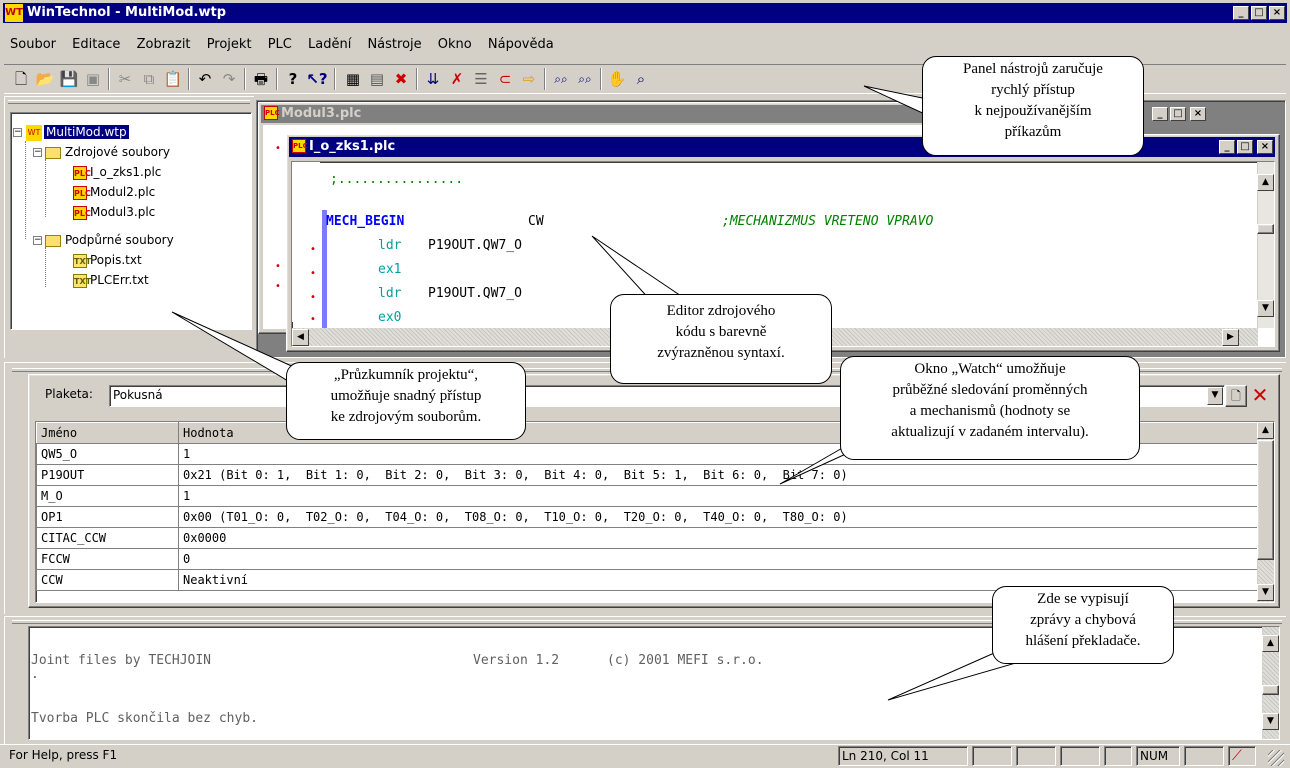  What do you see at coordinates (394, 44) in the screenshot?
I see `menu-nastroje: Nástroje` at bounding box center [394, 44].